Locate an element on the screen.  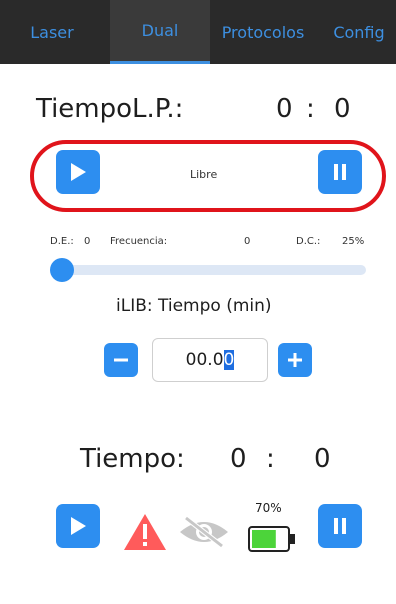
ilib-value-selected: 0 is located at coordinates (229, 360).